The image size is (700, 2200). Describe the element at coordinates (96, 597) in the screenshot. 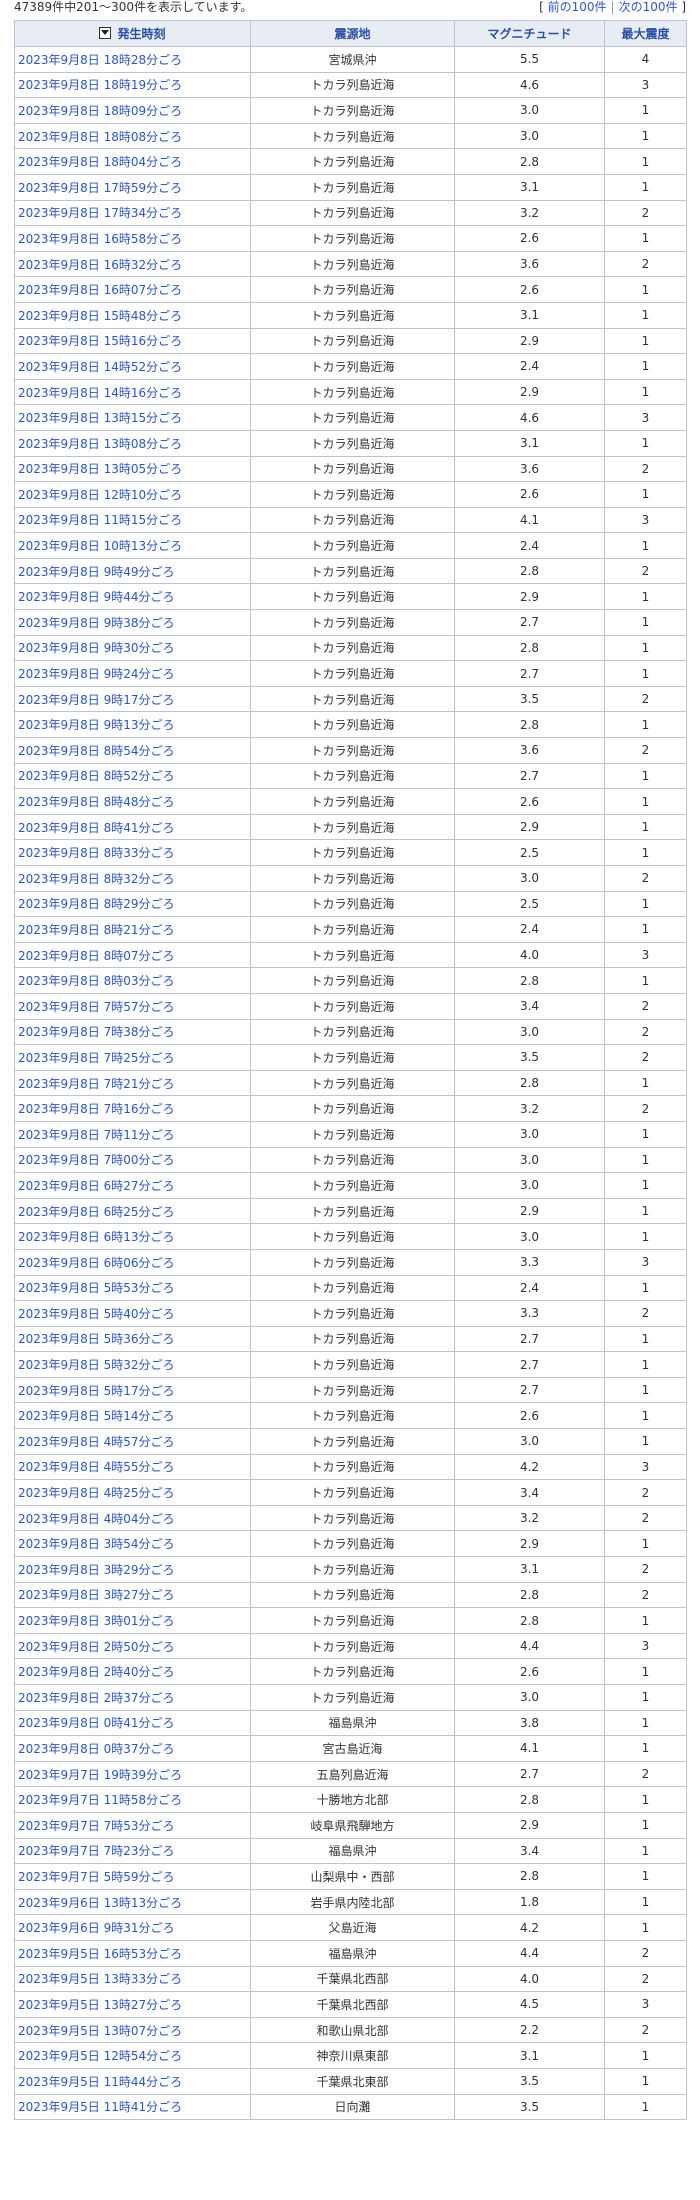

I see `event-time-link: 2023年9月8日 9時44分ごろ` at that location.